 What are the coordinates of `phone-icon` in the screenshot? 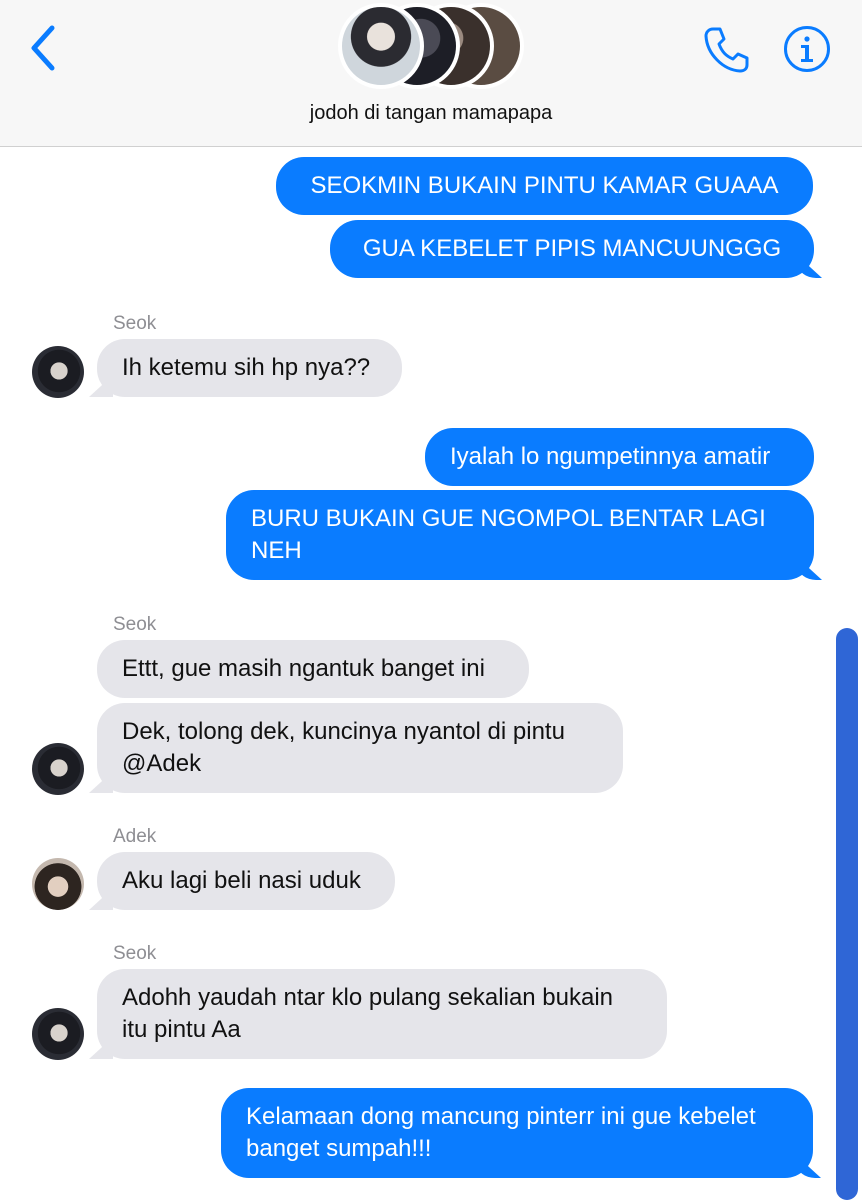 It's located at (726, 50).